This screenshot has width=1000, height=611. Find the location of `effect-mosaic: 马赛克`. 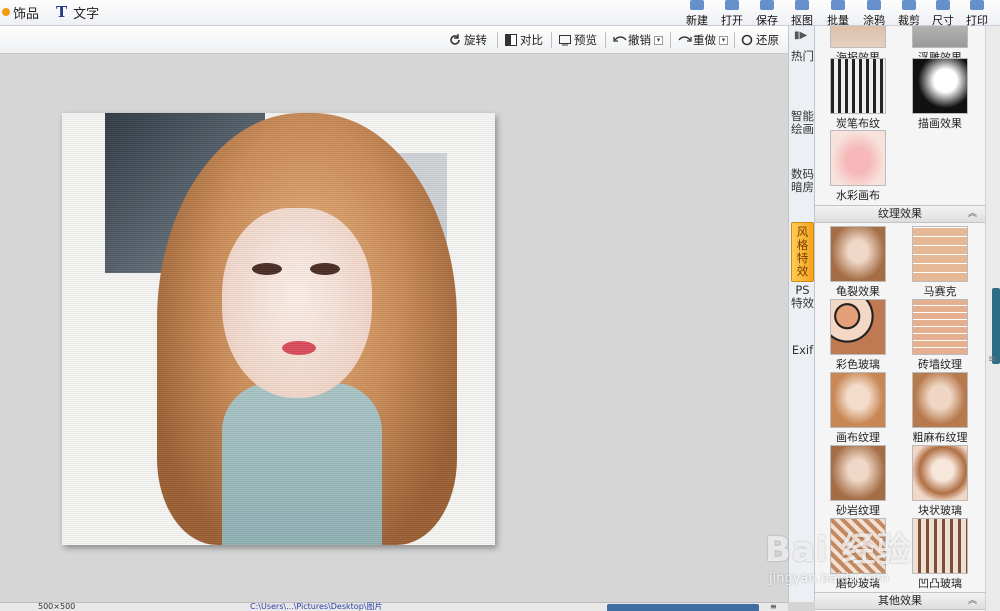

effect-mosaic: 马赛克 is located at coordinates (940, 262).